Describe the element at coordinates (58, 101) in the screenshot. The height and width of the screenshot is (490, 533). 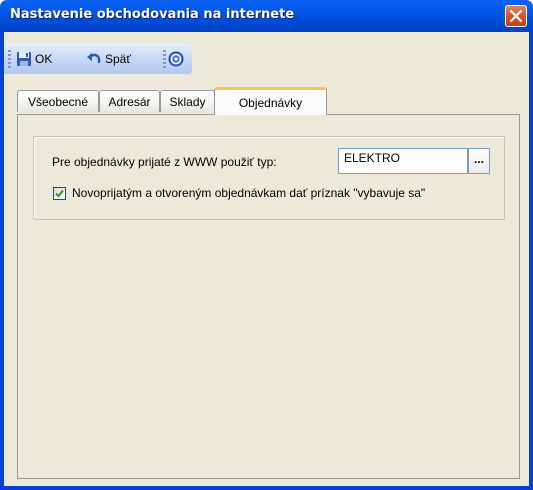
I see `tab-vseobecne: Všeobecné` at that location.